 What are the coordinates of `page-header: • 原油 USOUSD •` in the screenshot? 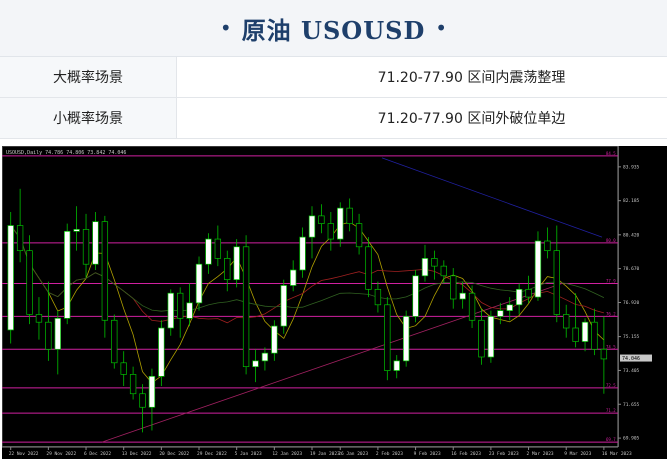 It's located at (333, 28).